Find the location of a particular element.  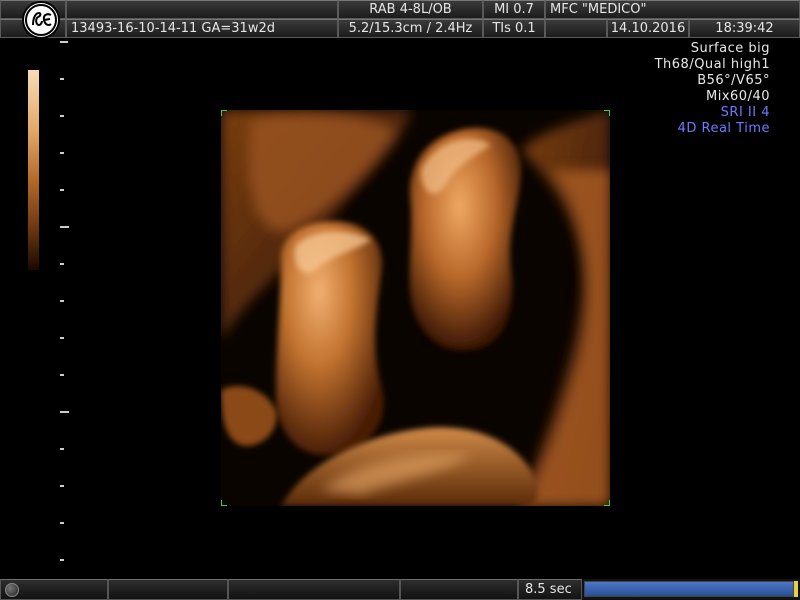

acquisition-mode-label: 4D Real Time is located at coordinates (723, 128).